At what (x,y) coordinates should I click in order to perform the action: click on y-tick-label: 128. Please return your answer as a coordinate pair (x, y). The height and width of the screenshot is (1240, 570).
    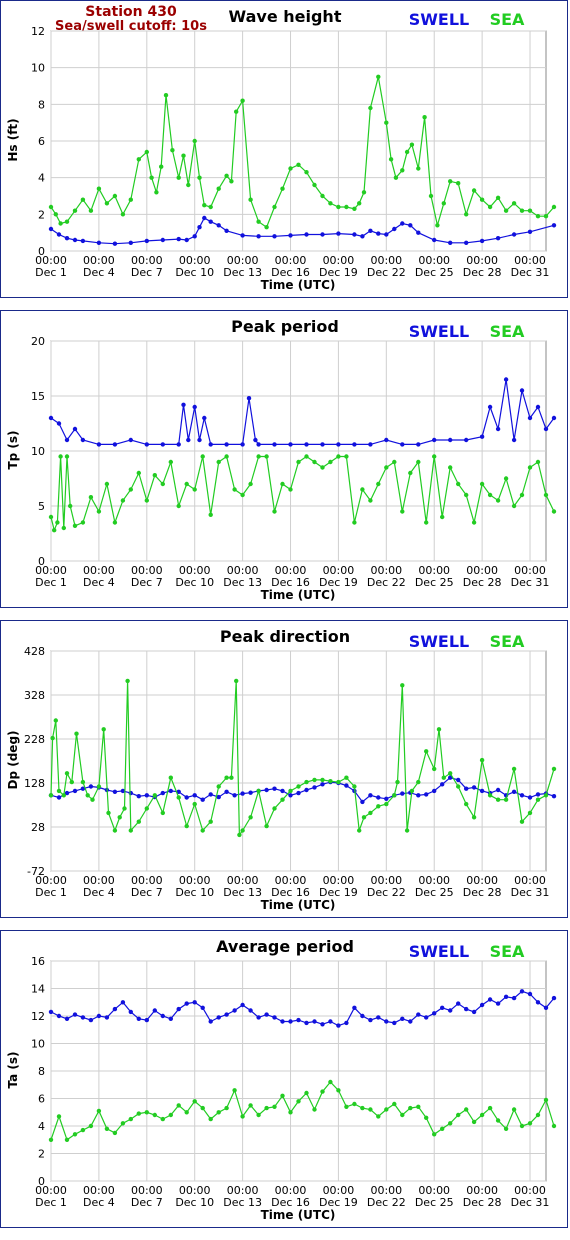
    Looking at the image, I should click on (34, 783).